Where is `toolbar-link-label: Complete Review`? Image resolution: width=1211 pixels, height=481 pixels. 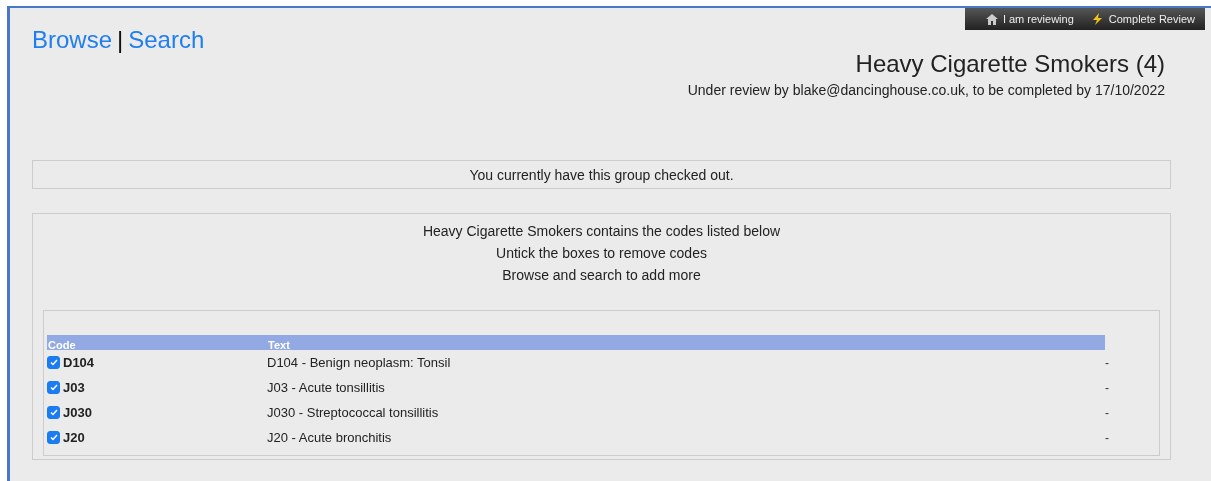
toolbar-link-label: Complete Review is located at coordinates (1151, 19).